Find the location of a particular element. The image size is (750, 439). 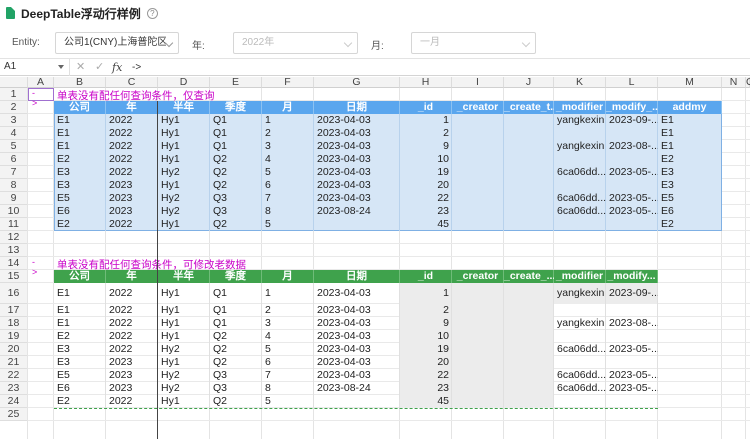

table2-cell: 7 is located at coordinates (288, 375).